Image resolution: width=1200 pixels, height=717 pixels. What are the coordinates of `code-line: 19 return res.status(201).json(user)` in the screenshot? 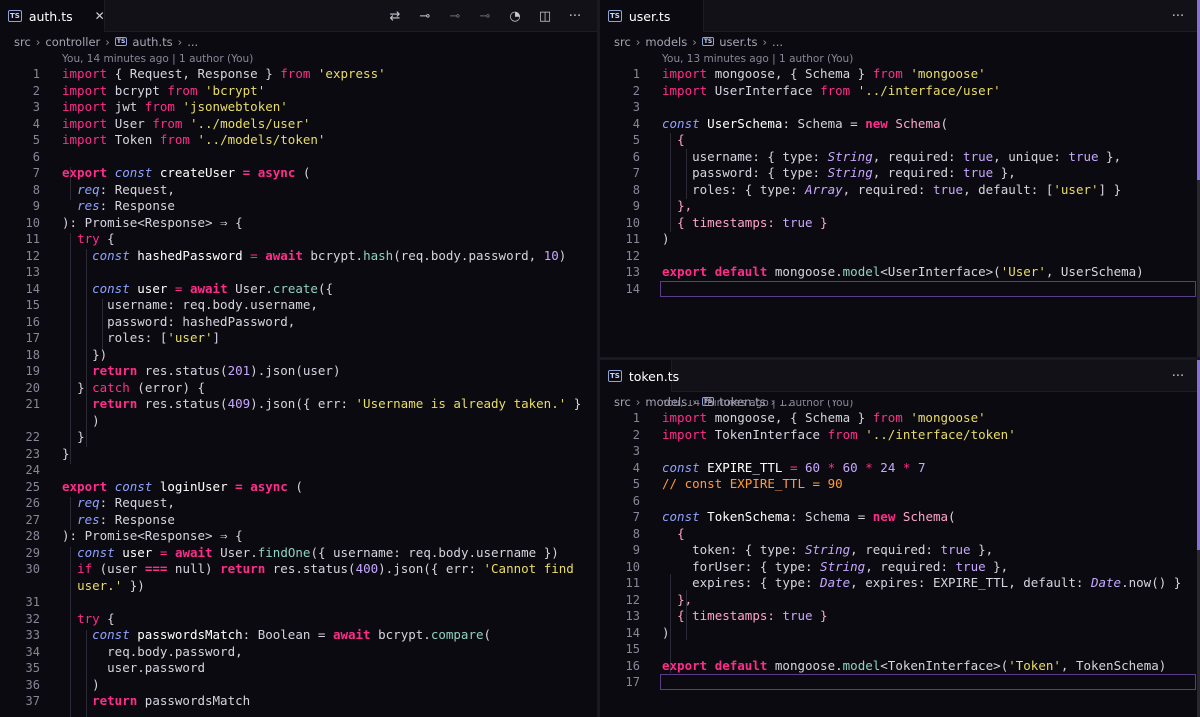 It's located at (291, 371).